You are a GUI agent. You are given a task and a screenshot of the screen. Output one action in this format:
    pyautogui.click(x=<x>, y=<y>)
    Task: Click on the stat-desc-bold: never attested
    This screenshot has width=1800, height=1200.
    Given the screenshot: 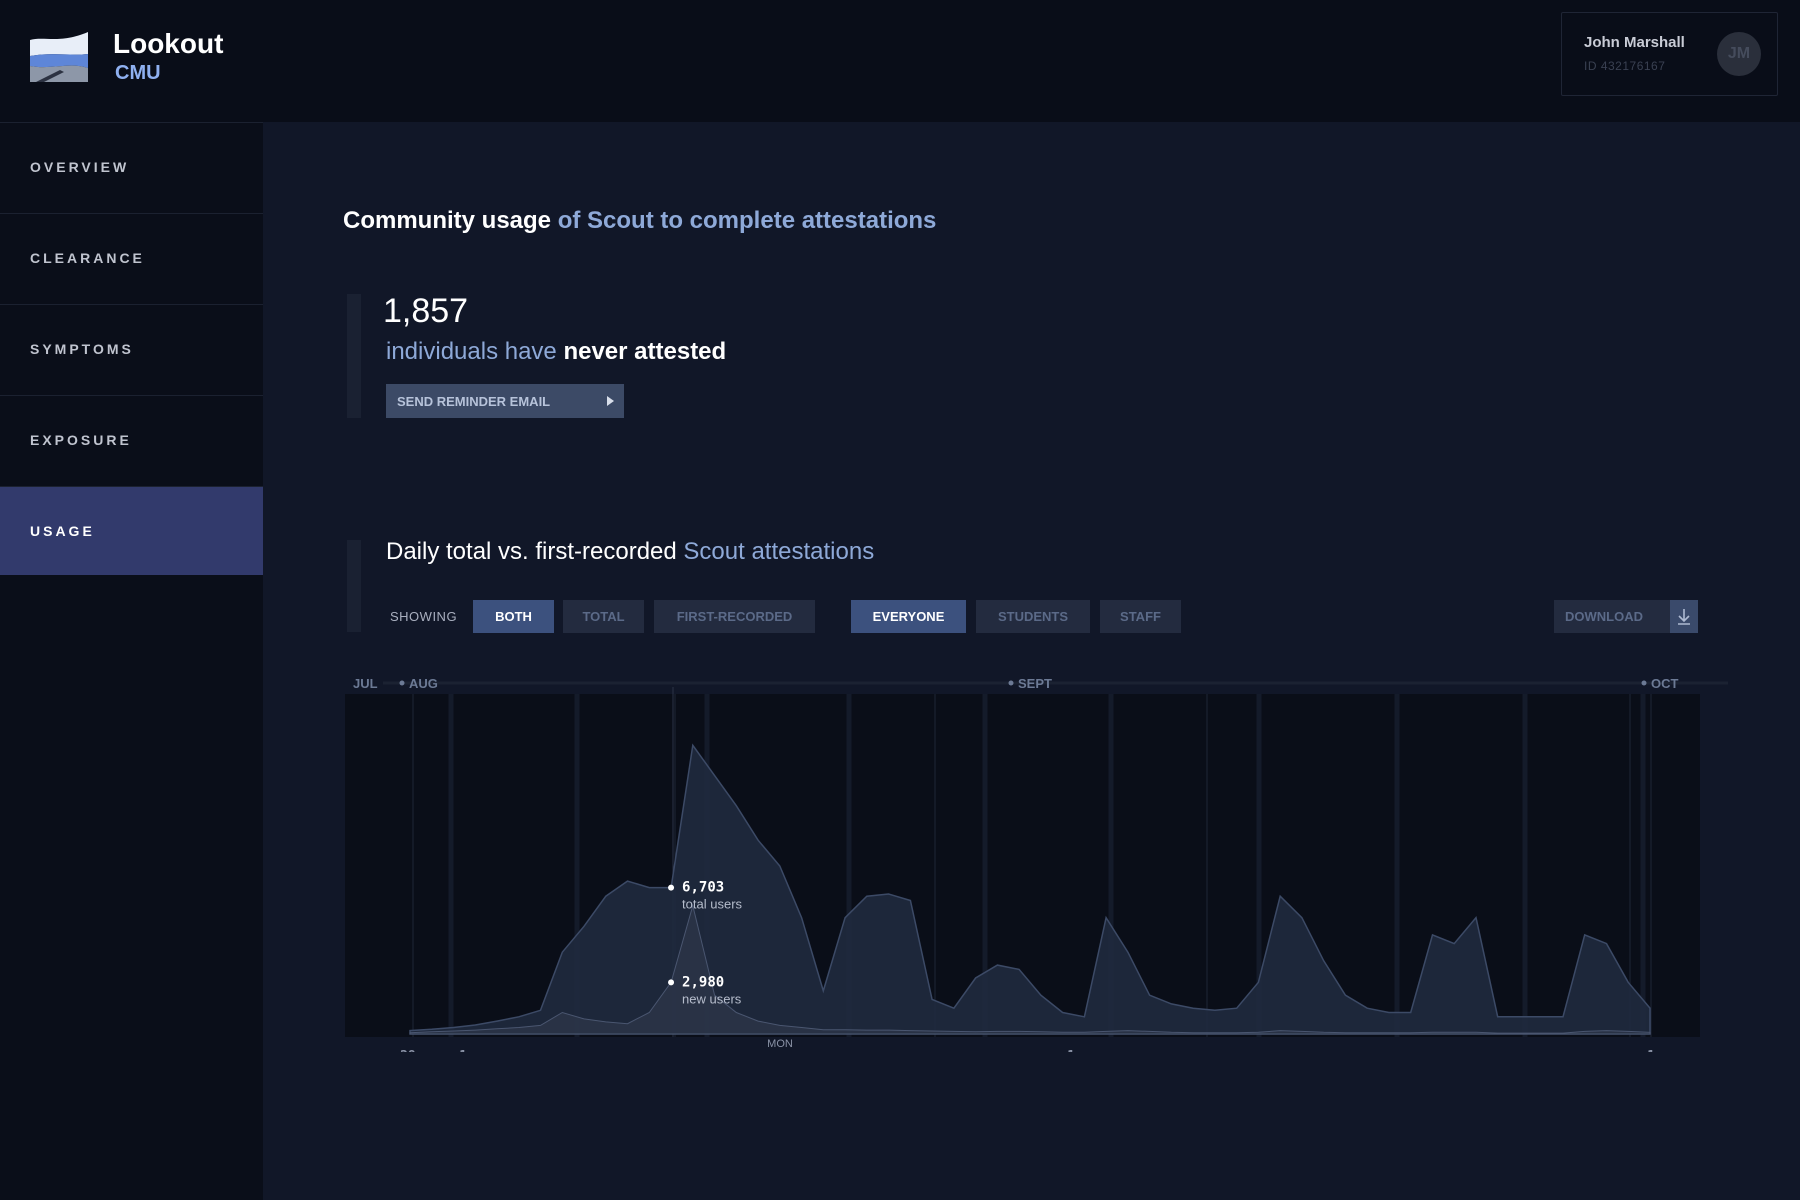 What is the action you would take?
    pyautogui.click(x=645, y=351)
    